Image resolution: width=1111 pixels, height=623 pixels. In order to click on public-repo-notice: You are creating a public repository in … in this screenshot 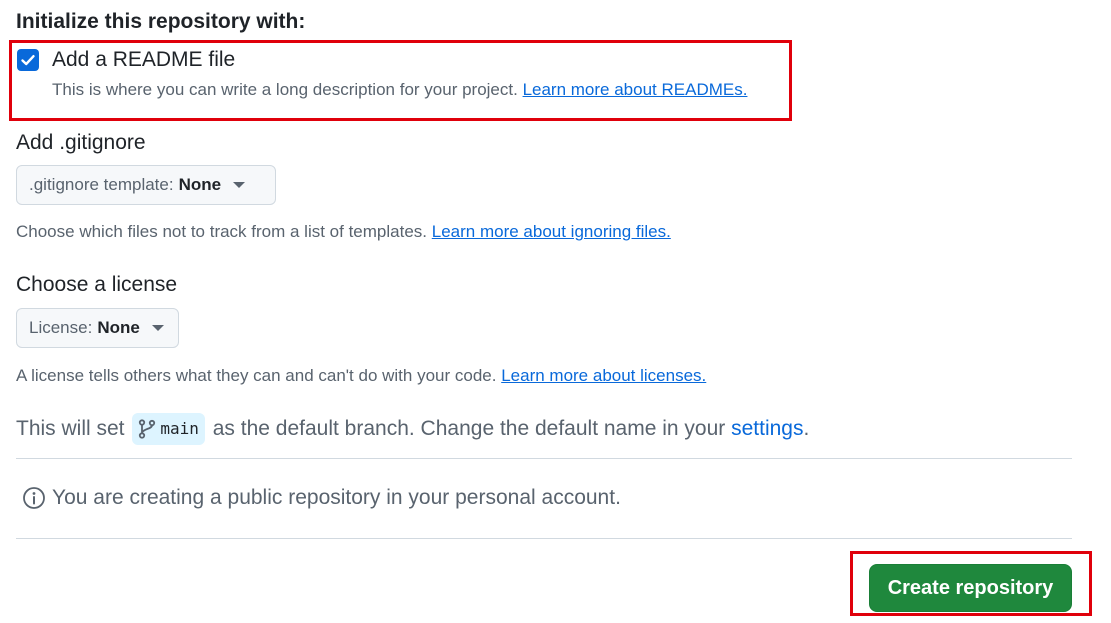, I will do `click(321, 498)`.